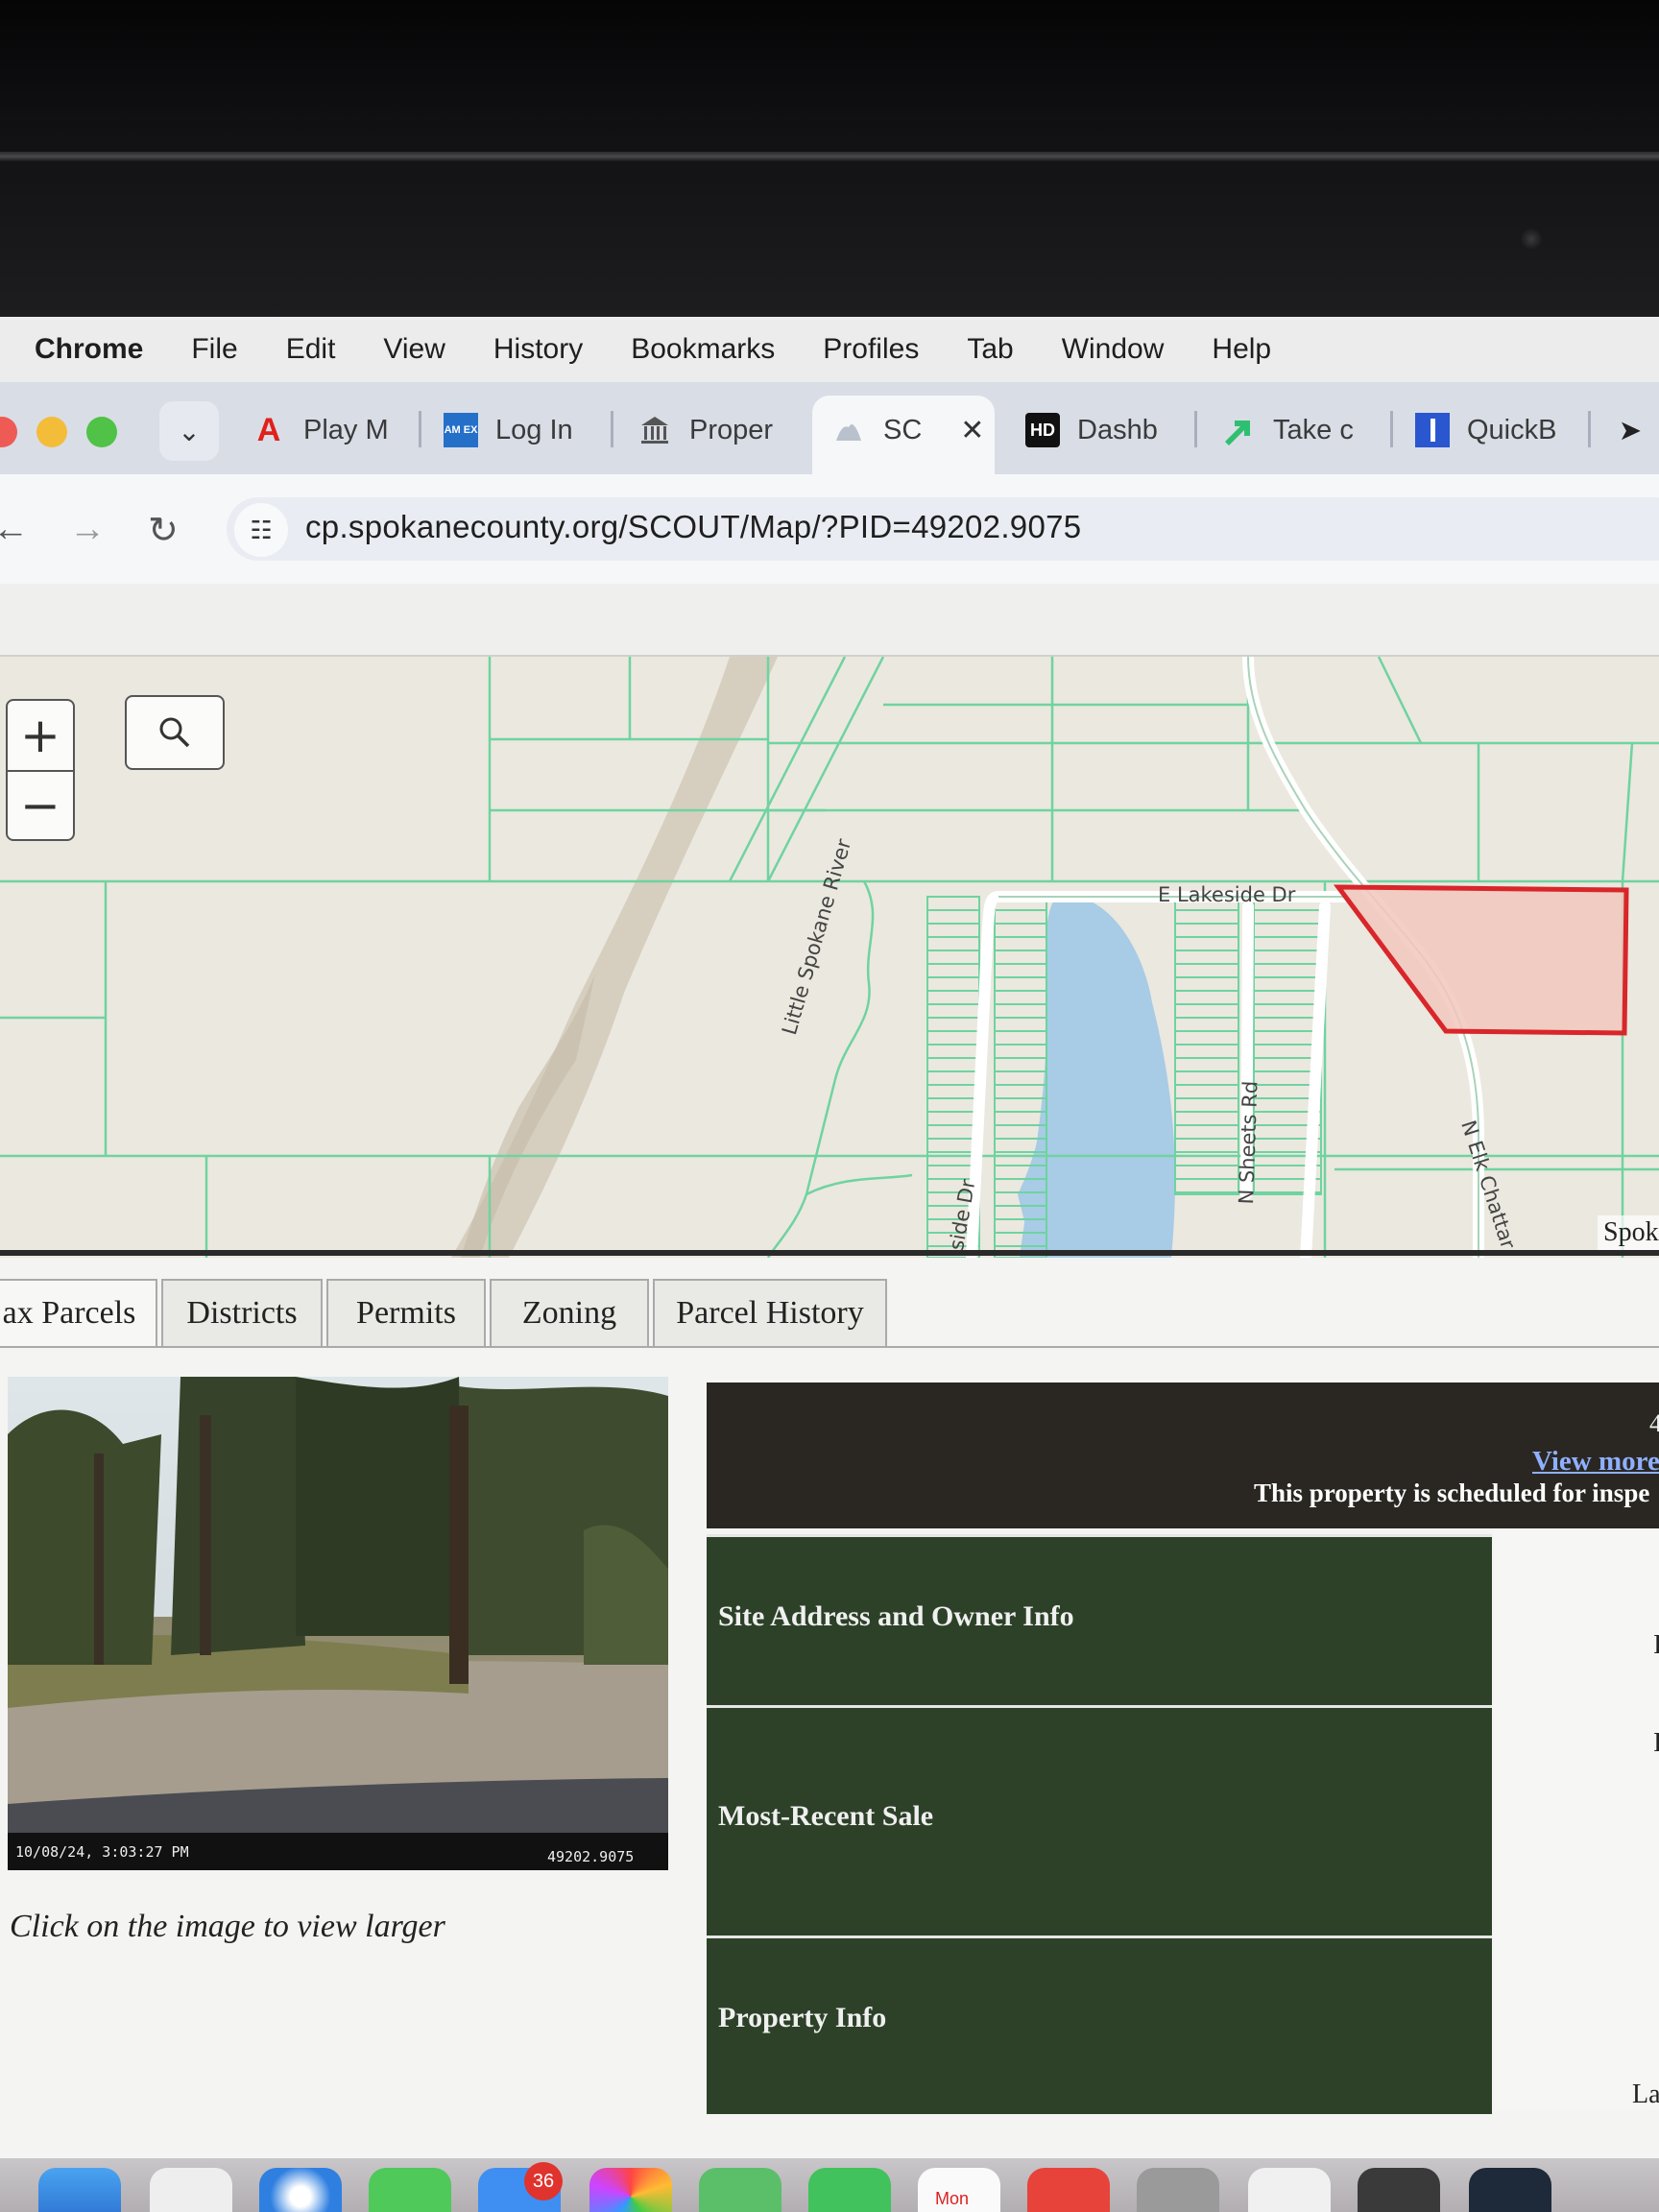 The width and height of the screenshot is (1659, 2212). What do you see at coordinates (164, 530) in the screenshot?
I see `reload-icon: ↻` at bounding box center [164, 530].